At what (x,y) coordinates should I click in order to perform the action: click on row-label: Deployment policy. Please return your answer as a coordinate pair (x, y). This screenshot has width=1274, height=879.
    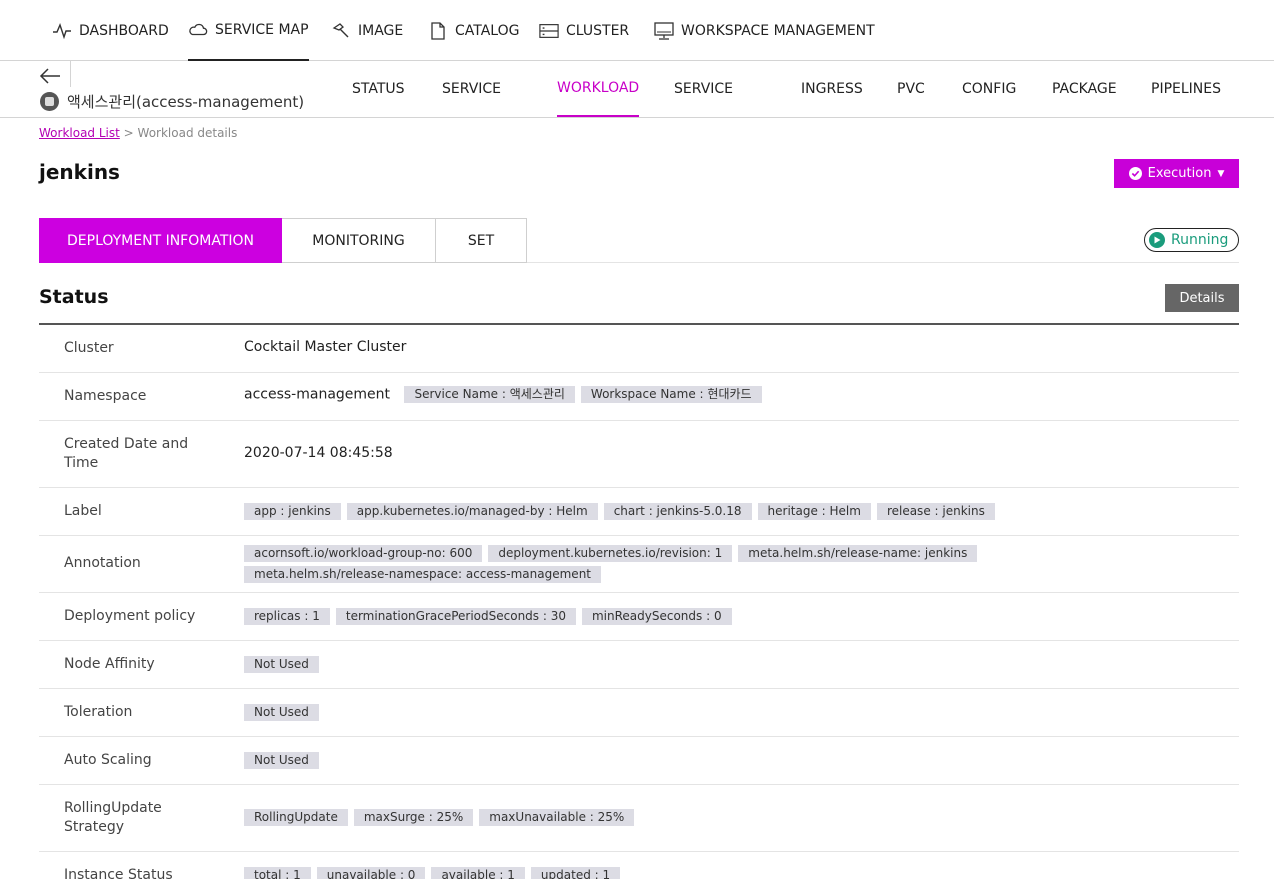
    Looking at the image, I should click on (130, 616).